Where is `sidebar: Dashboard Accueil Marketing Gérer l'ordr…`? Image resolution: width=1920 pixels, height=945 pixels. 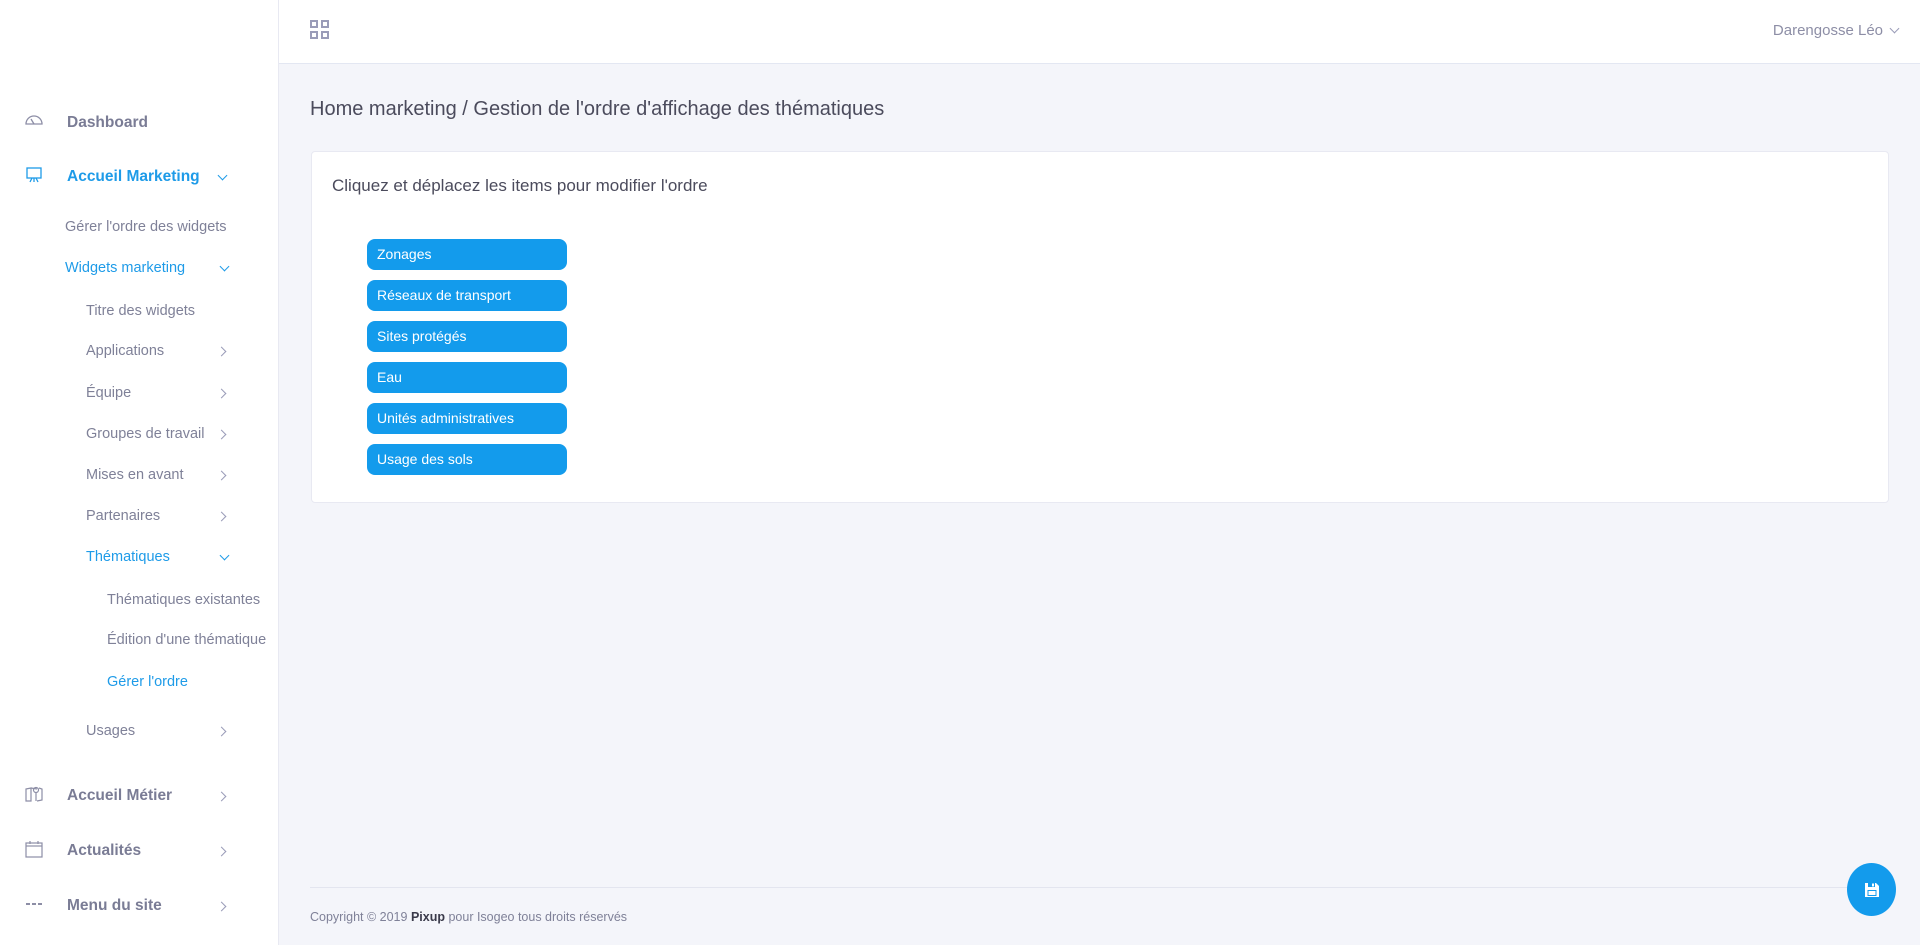 sidebar: Dashboard Accueil Marketing Gérer l'ordr… is located at coordinates (139, 472).